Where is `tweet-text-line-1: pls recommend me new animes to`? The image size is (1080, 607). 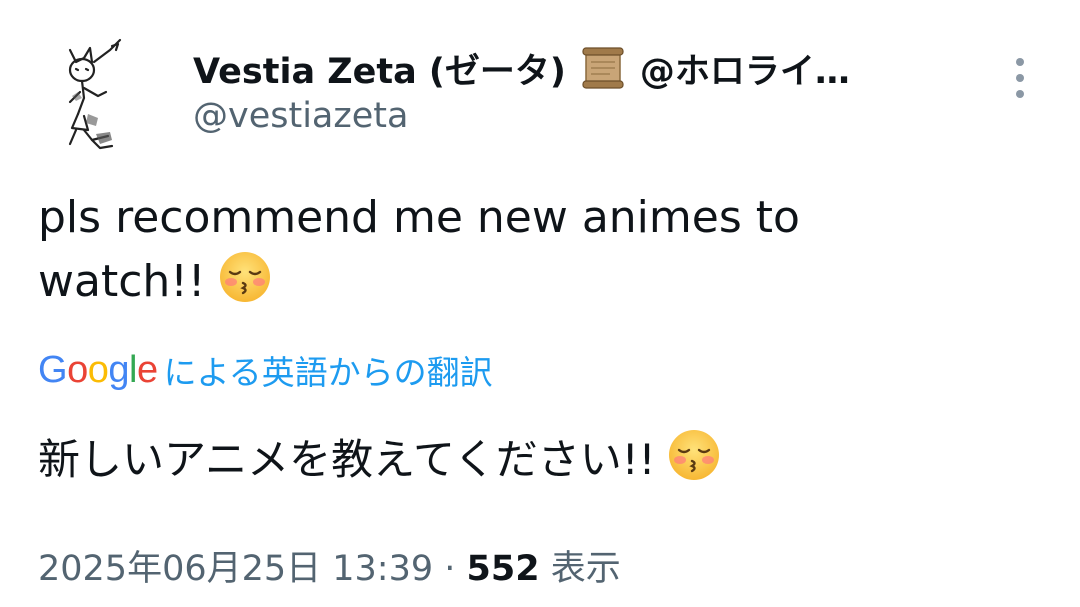 tweet-text-line-1: pls recommend me new animes to is located at coordinates (419, 217).